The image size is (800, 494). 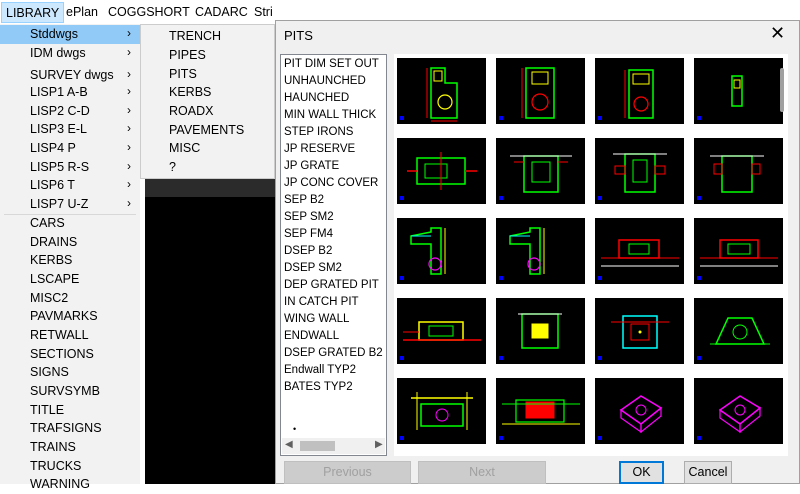 What do you see at coordinates (129, 203) in the screenshot?
I see `submenu-arrow-icon: ›` at bounding box center [129, 203].